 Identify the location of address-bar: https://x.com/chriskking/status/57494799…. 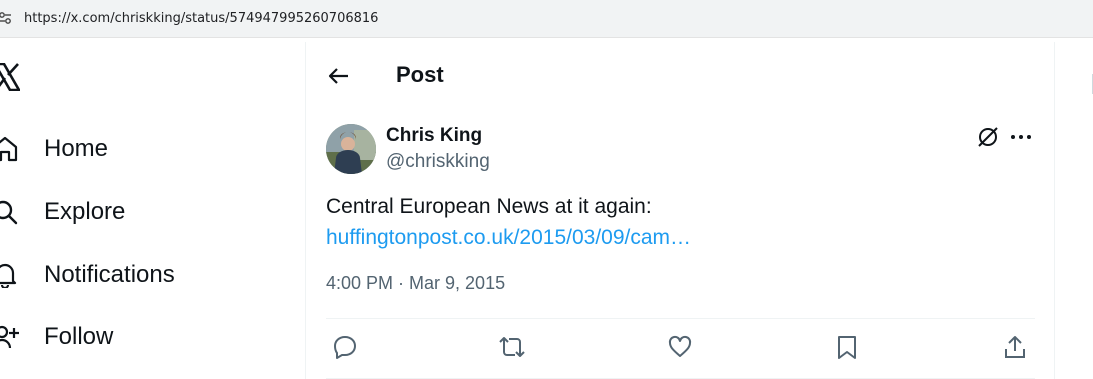
(546, 19).